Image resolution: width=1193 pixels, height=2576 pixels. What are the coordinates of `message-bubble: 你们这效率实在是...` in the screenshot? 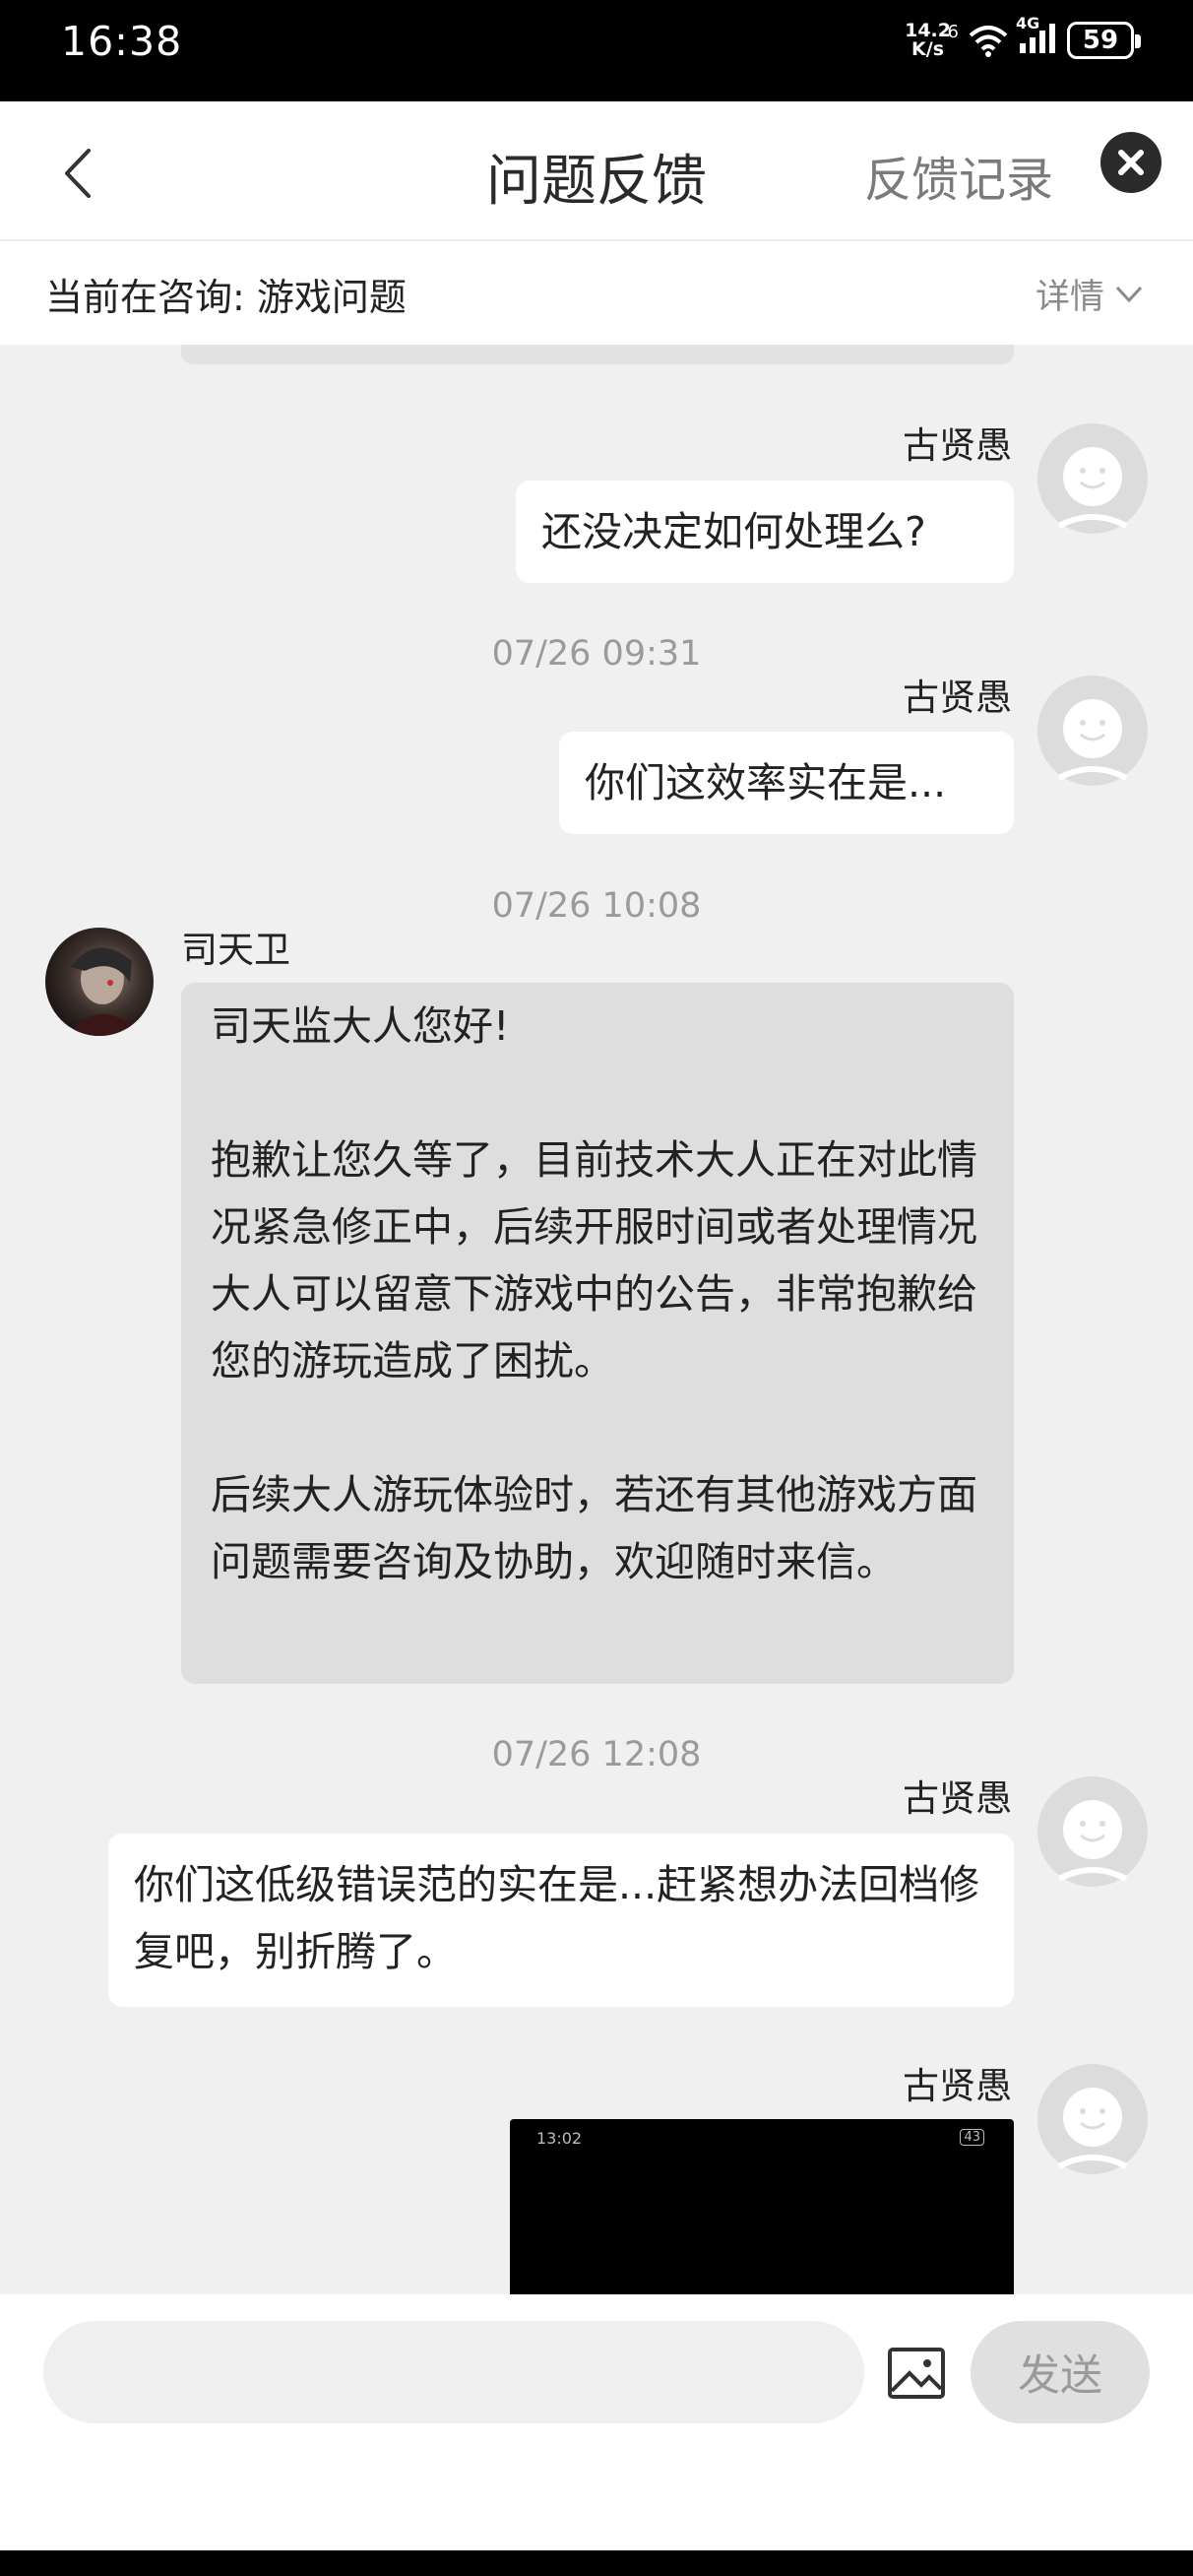 It's located at (786, 783).